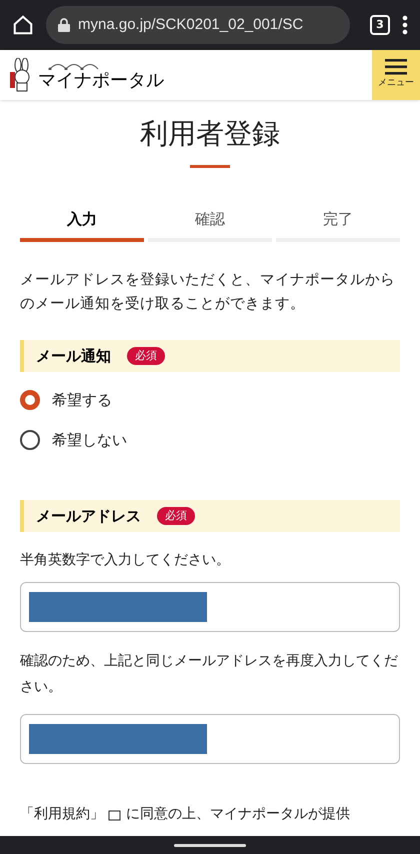 The height and width of the screenshot is (854, 420). I want to click on site-logo-text: マイナポータル, so click(101, 81).